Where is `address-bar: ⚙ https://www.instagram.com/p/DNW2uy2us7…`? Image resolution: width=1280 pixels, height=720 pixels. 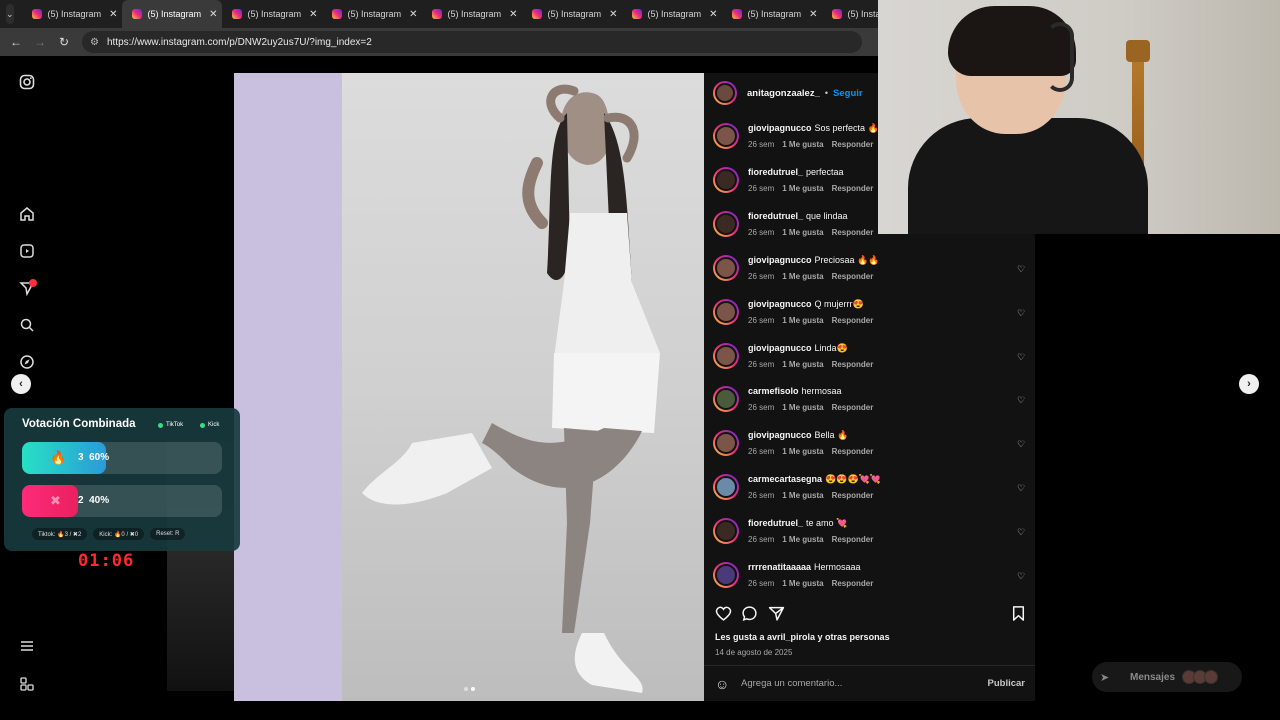
address-bar: ⚙ https://www.instagram.com/p/DNW2uy2us7… is located at coordinates (472, 42).